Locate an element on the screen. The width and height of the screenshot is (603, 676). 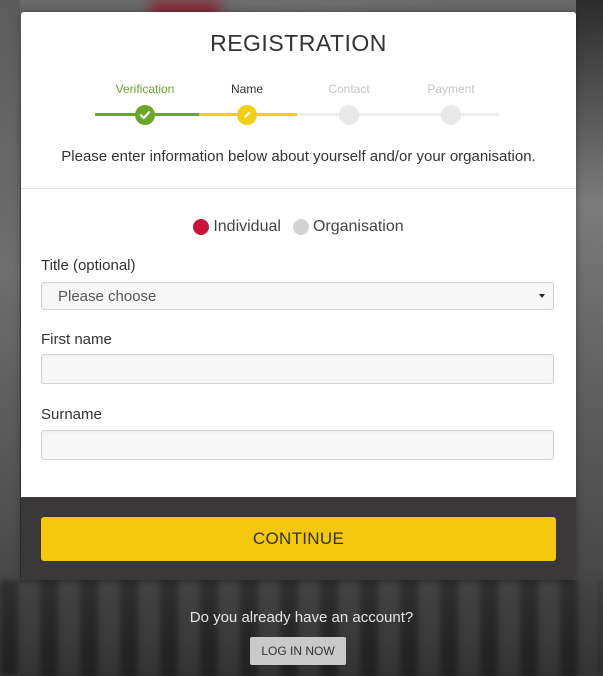
login-button: LOG IN NOW is located at coordinates (298, 651).